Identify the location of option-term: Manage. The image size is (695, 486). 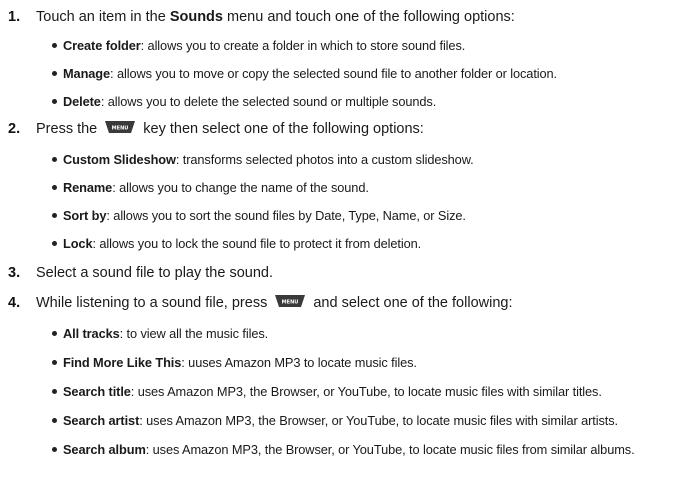
(87, 73).